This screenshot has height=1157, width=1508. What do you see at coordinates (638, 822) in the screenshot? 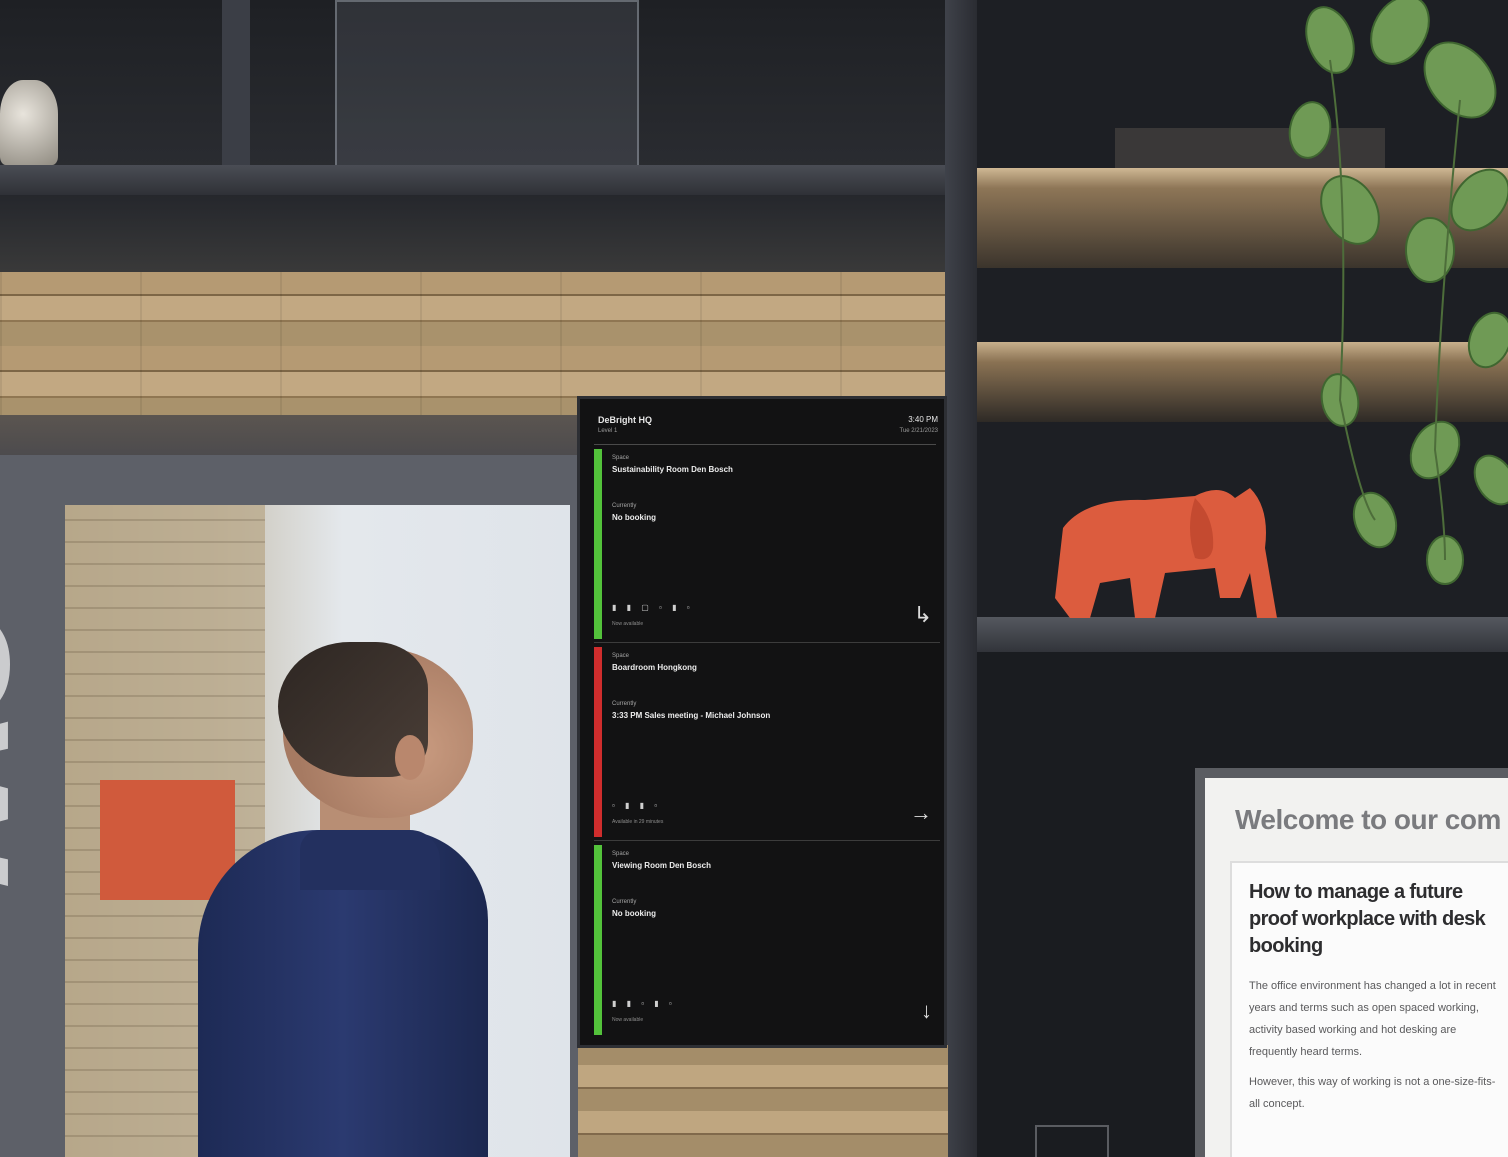
I see `availability-note: Available in 29 minutes` at bounding box center [638, 822].